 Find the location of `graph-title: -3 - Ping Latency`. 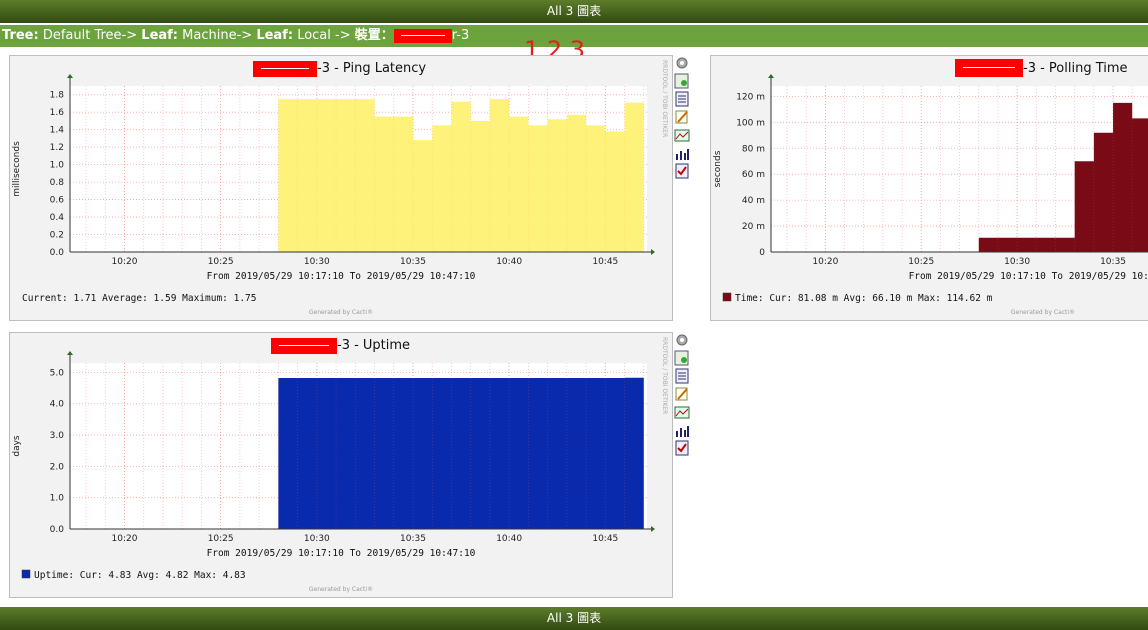

graph-title: -3 - Ping Latency is located at coordinates (372, 68).